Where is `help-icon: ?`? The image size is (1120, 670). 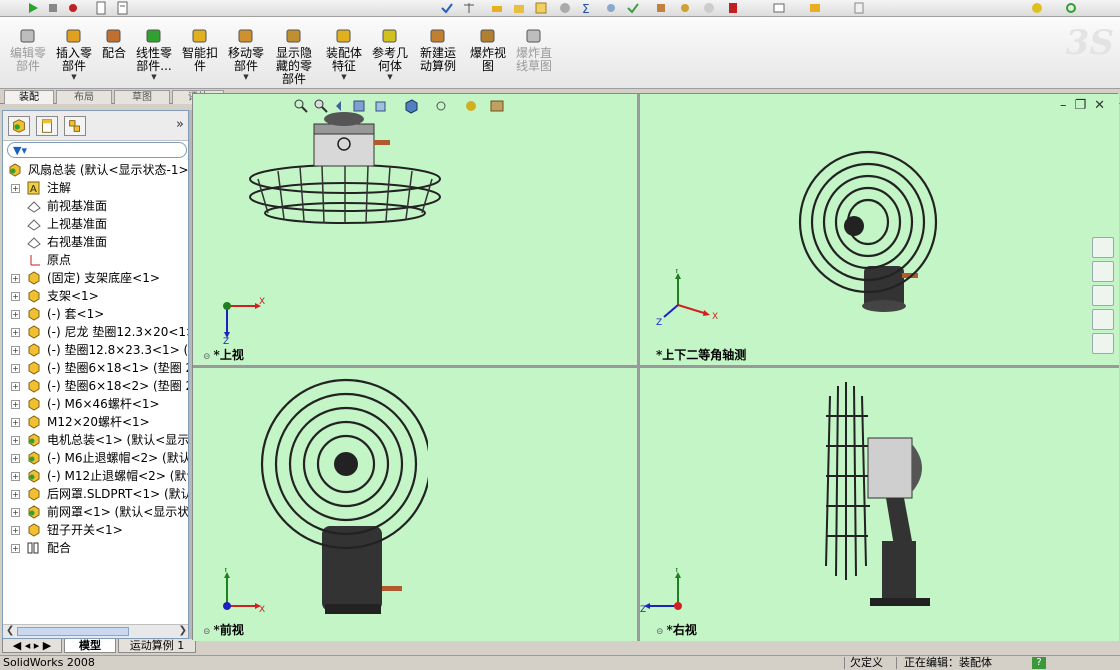
help-icon: ? is located at coordinates (1039, 663).